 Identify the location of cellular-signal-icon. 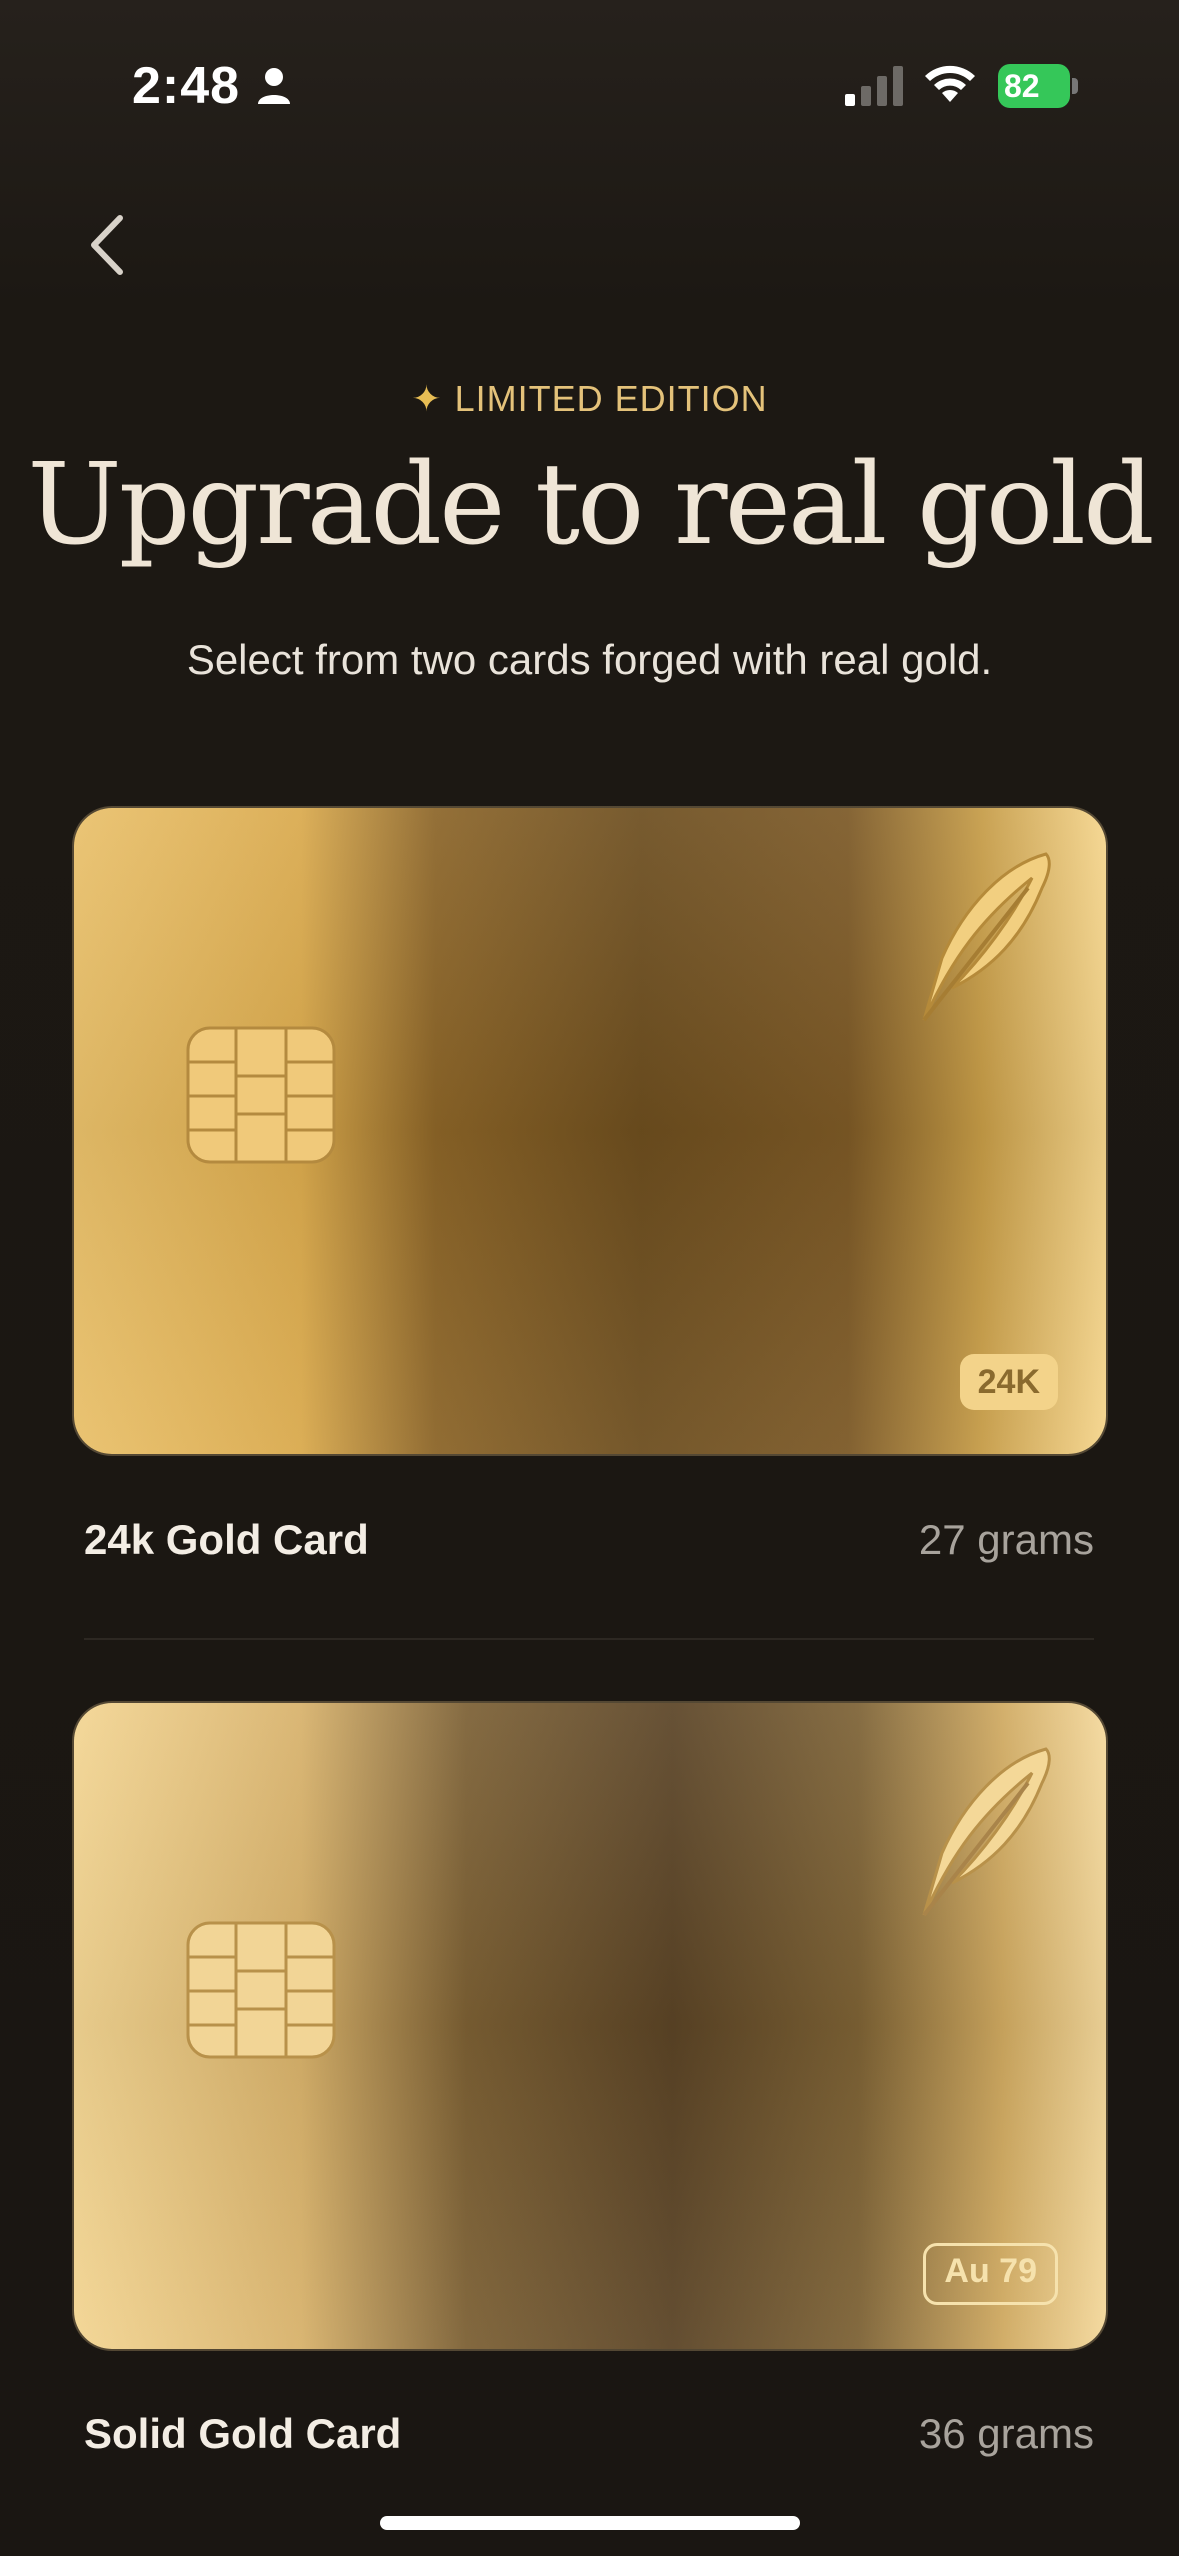
(874, 86).